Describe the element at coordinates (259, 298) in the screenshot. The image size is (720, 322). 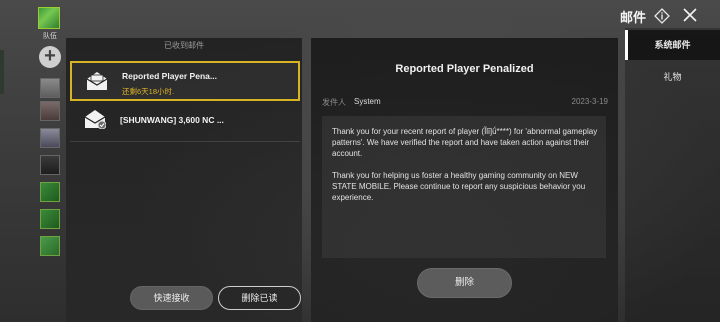
I see `delete-read-button: 删除已读` at that location.